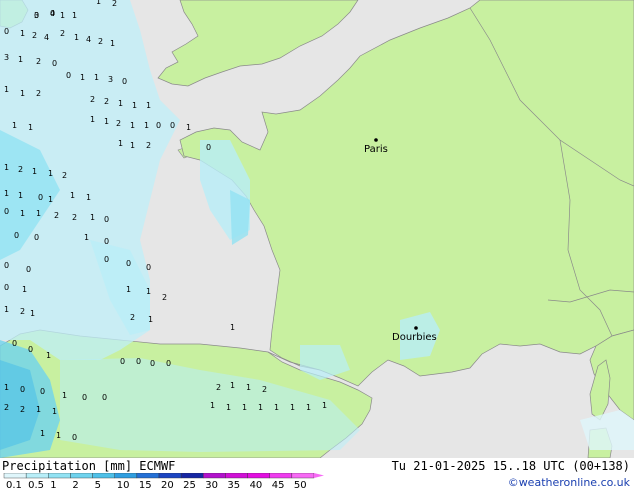 This screenshot has height=490, width=634. I want to click on scale-tick-label: 40, so click(256, 485).